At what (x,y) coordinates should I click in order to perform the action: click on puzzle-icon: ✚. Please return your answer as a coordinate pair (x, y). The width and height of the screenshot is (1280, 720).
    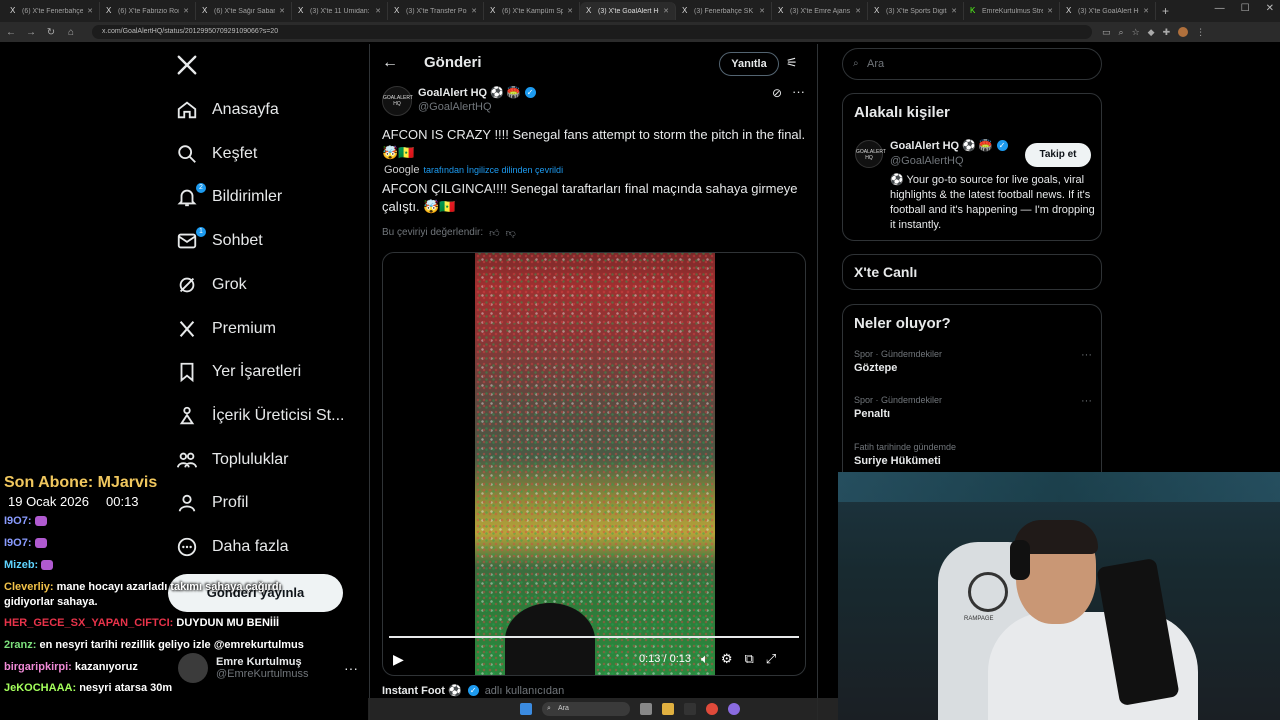
    Looking at the image, I should click on (1167, 32).